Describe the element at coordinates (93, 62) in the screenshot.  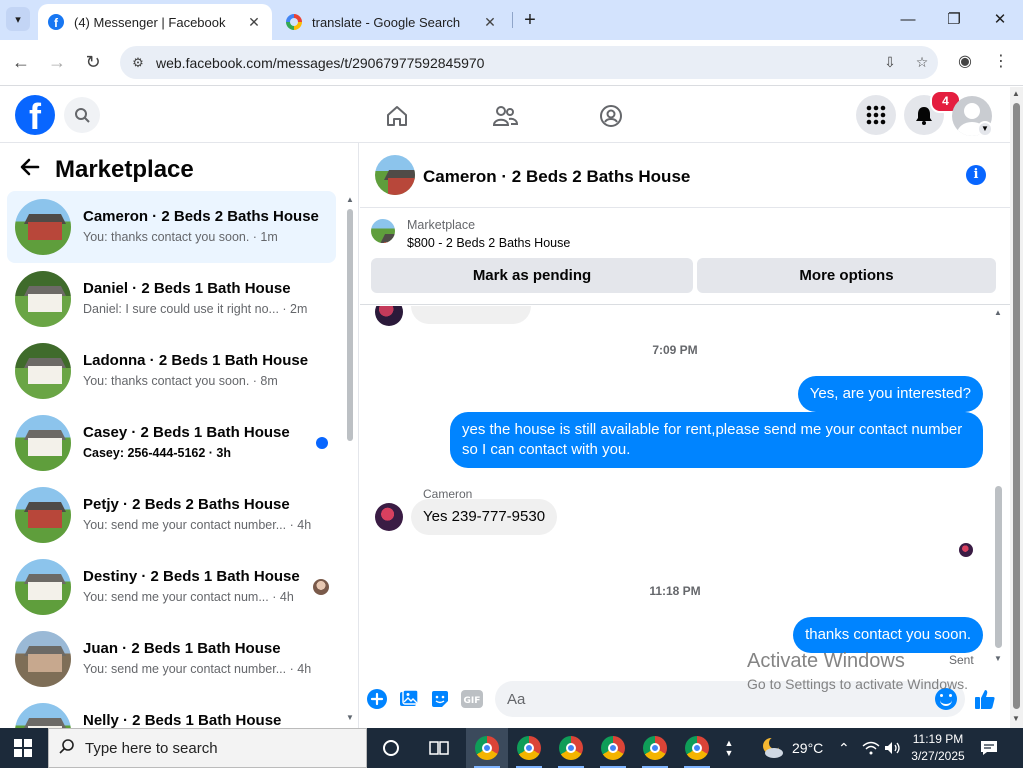
I see `reload-button: ↻` at that location.